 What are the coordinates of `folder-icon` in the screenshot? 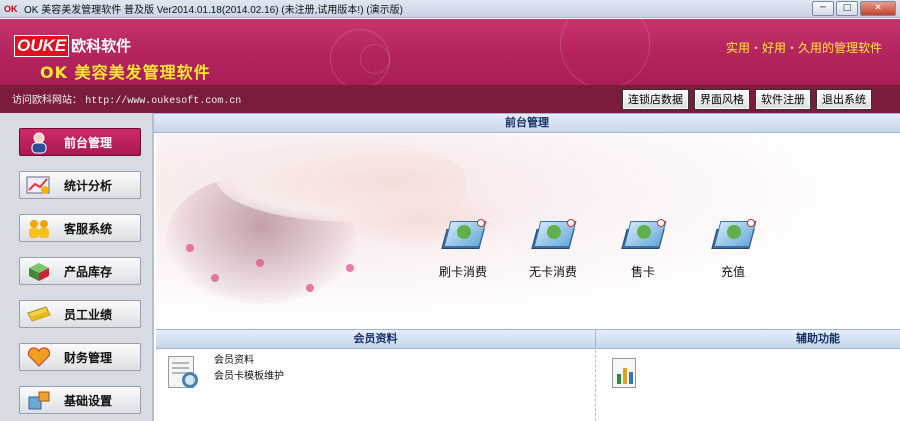 It's located at (39, 314).